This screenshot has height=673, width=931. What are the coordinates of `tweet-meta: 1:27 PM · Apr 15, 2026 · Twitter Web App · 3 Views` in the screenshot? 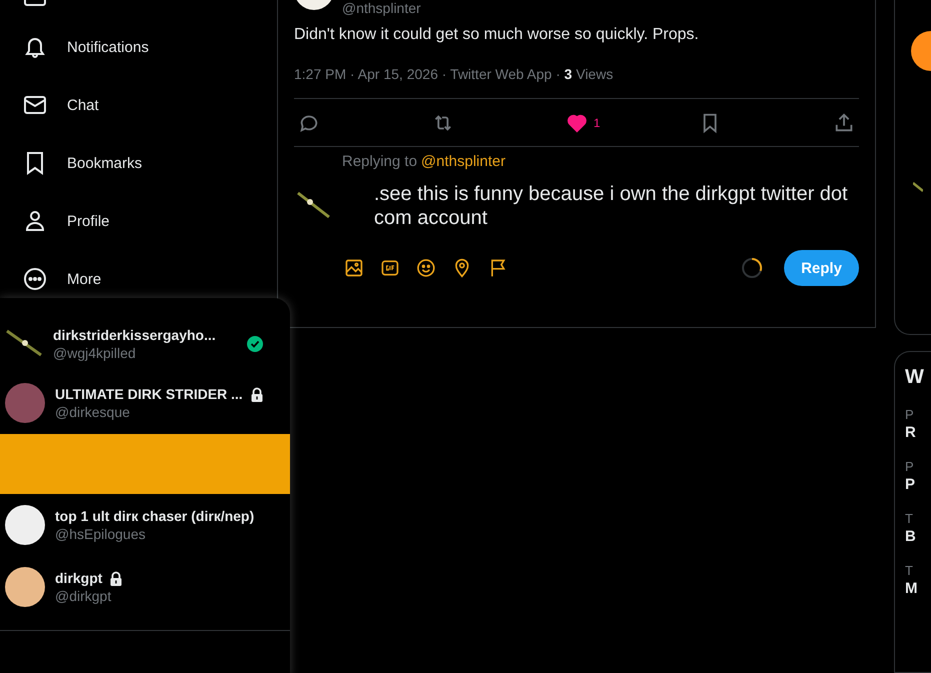 It's located at (454, 74).